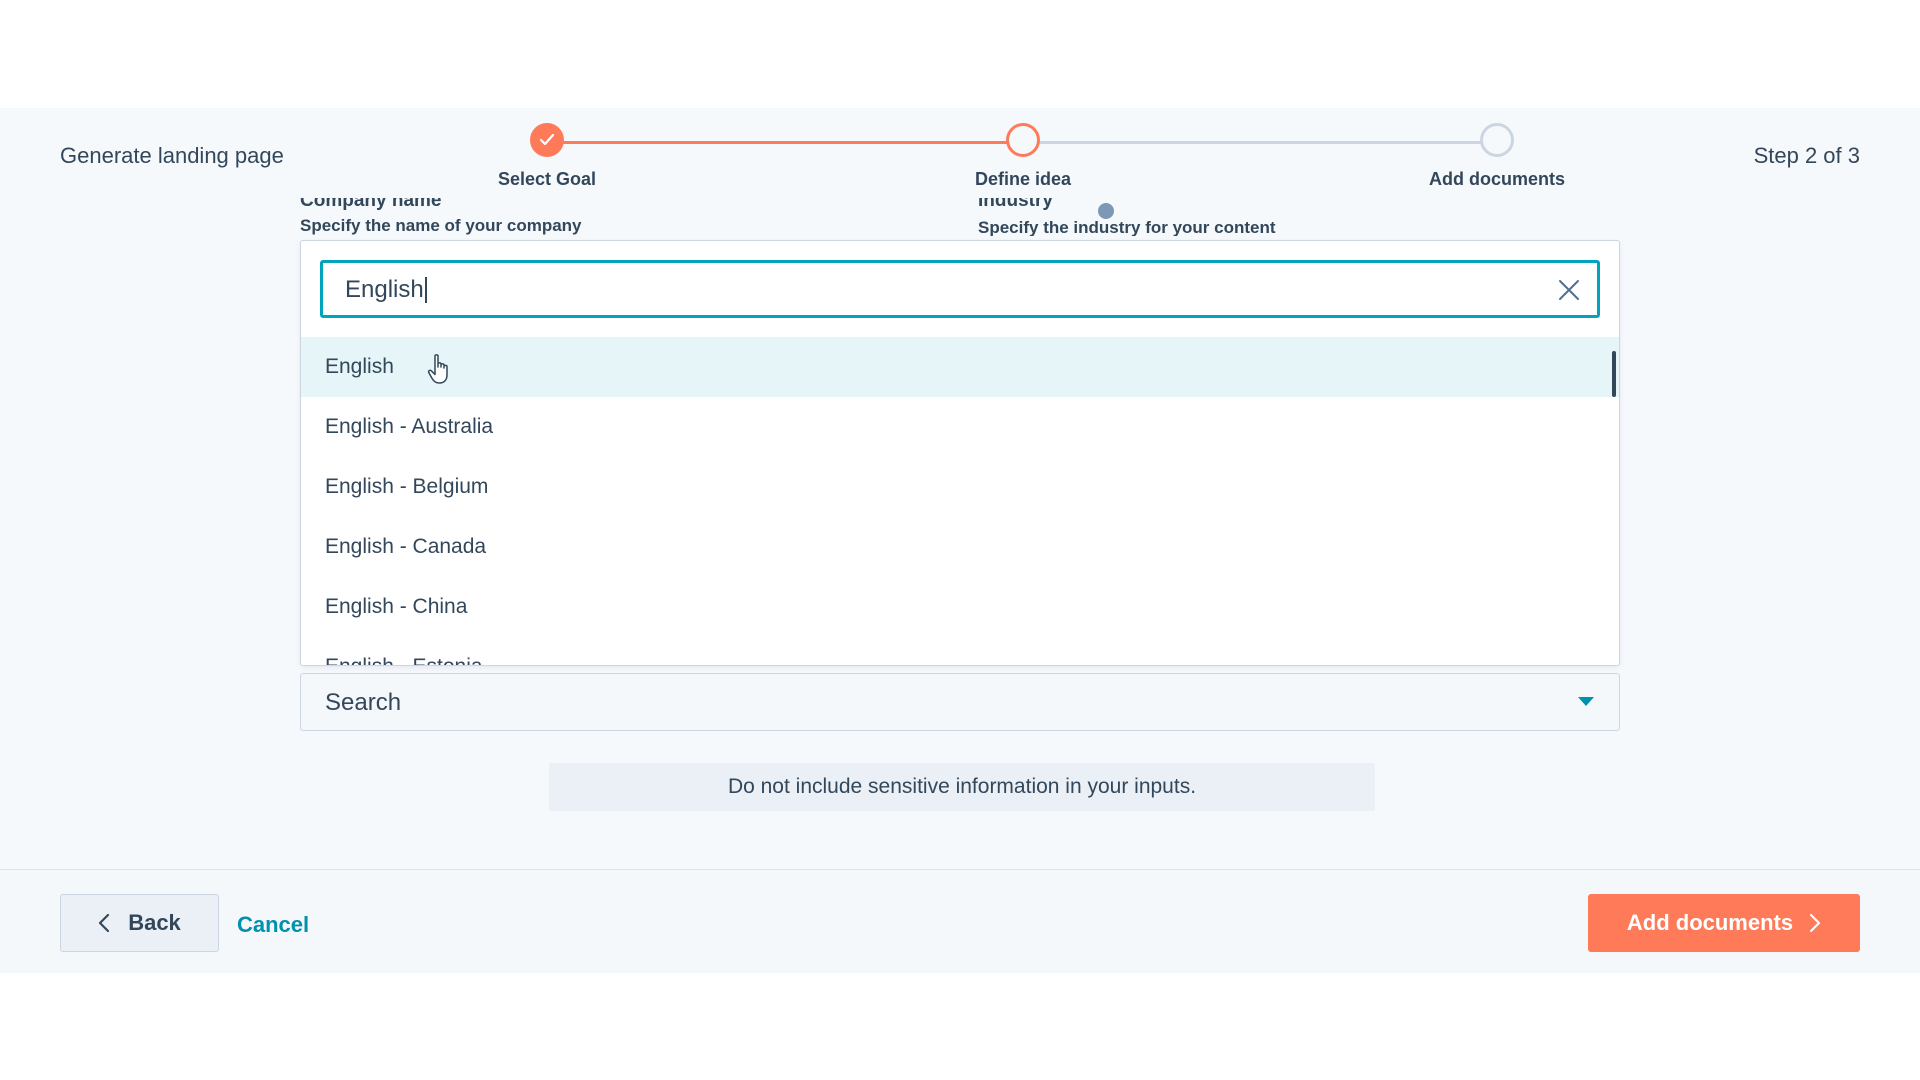 This screenshot has width=1920, height=1080. I want to click on search-select-placeholder: Search, so click(363, 702).